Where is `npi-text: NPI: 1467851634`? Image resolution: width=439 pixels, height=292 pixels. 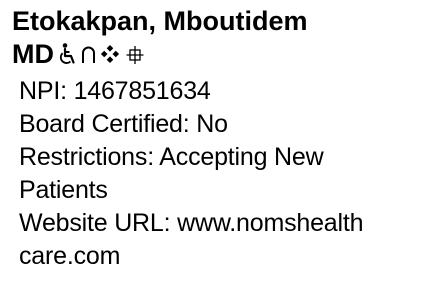
npi-text: NPI: 1467851634 is located at coordinates (115, 91).